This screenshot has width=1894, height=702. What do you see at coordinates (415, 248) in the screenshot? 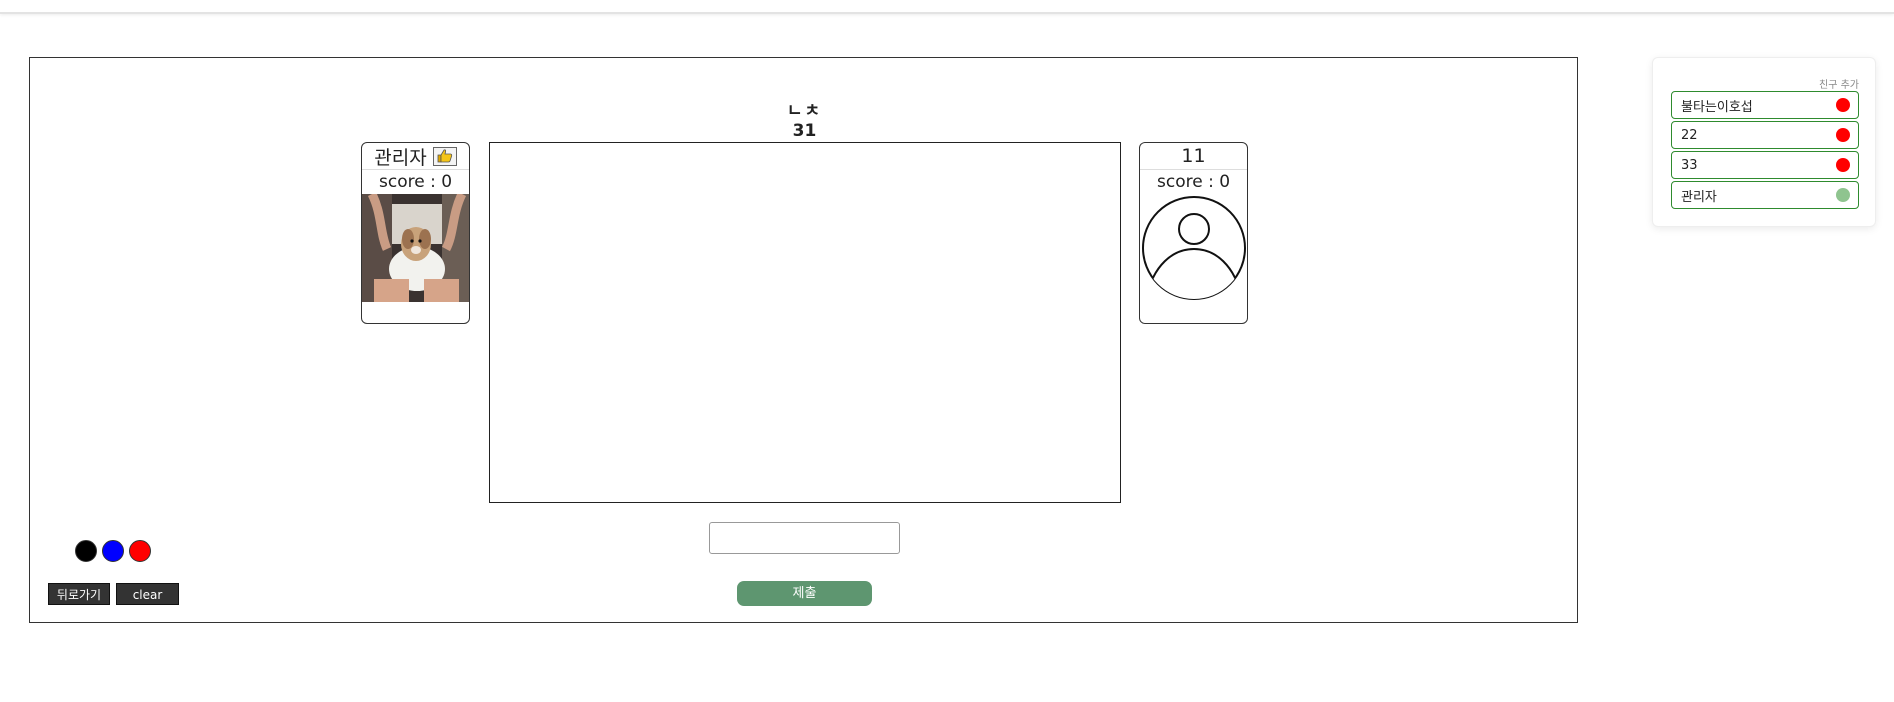
I see `player-camera-photo` at bounding box center [415, 248].